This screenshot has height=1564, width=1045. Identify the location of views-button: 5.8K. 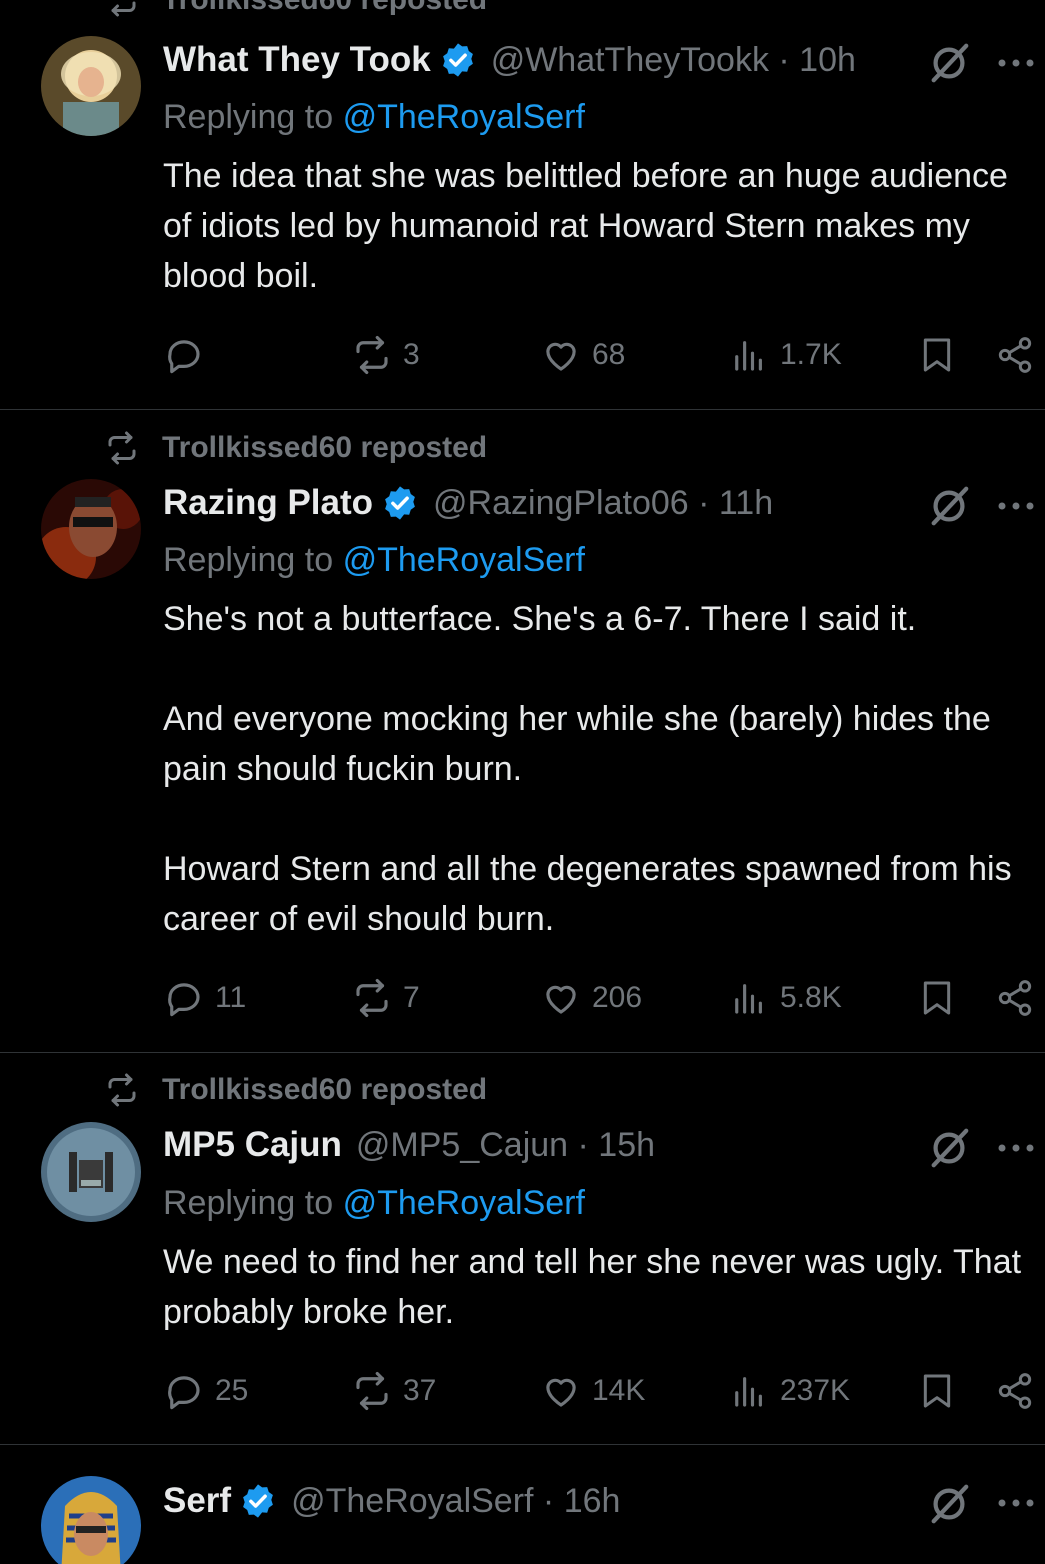
(785, 998).